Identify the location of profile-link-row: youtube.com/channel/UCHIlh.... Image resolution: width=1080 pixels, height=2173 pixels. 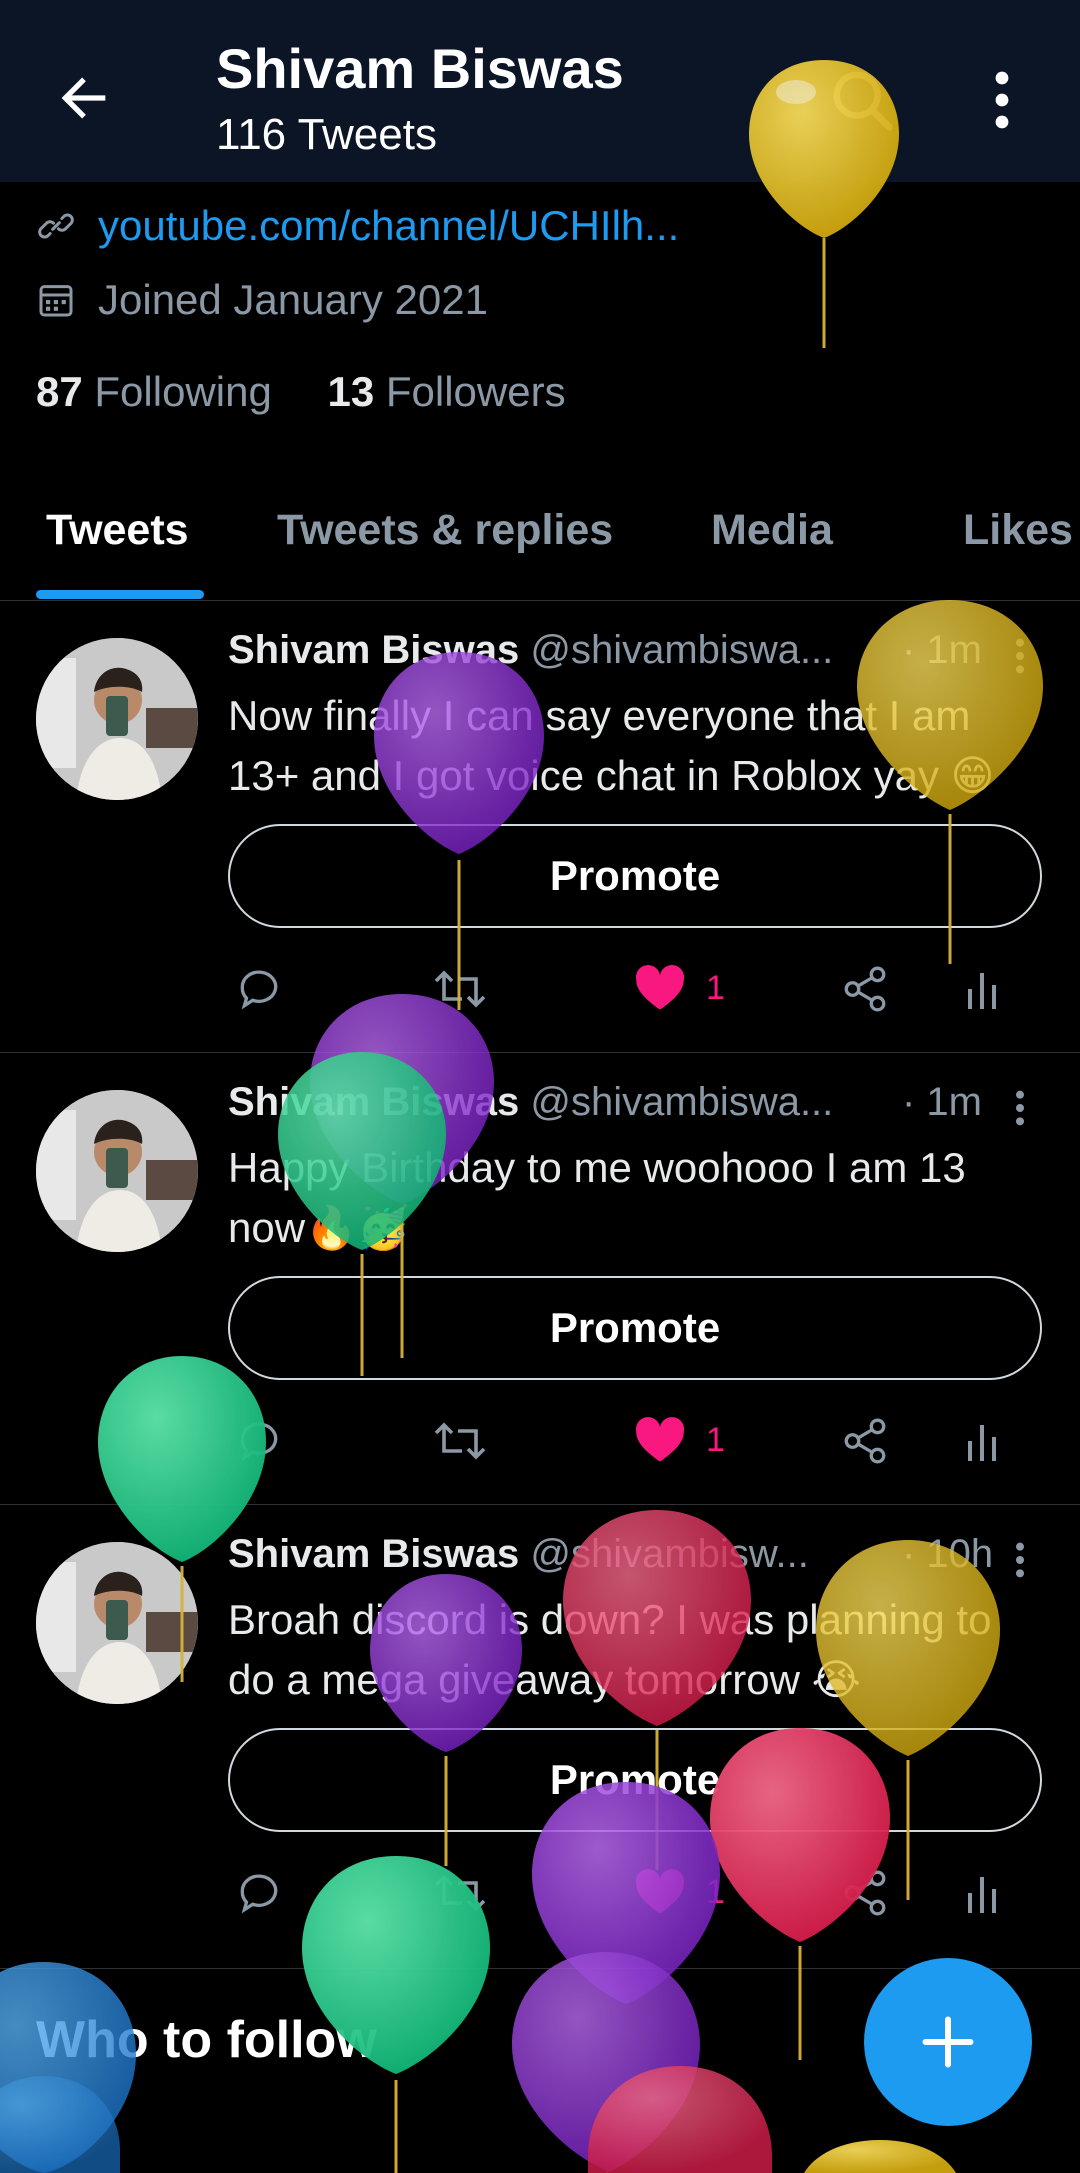
(357, 226).